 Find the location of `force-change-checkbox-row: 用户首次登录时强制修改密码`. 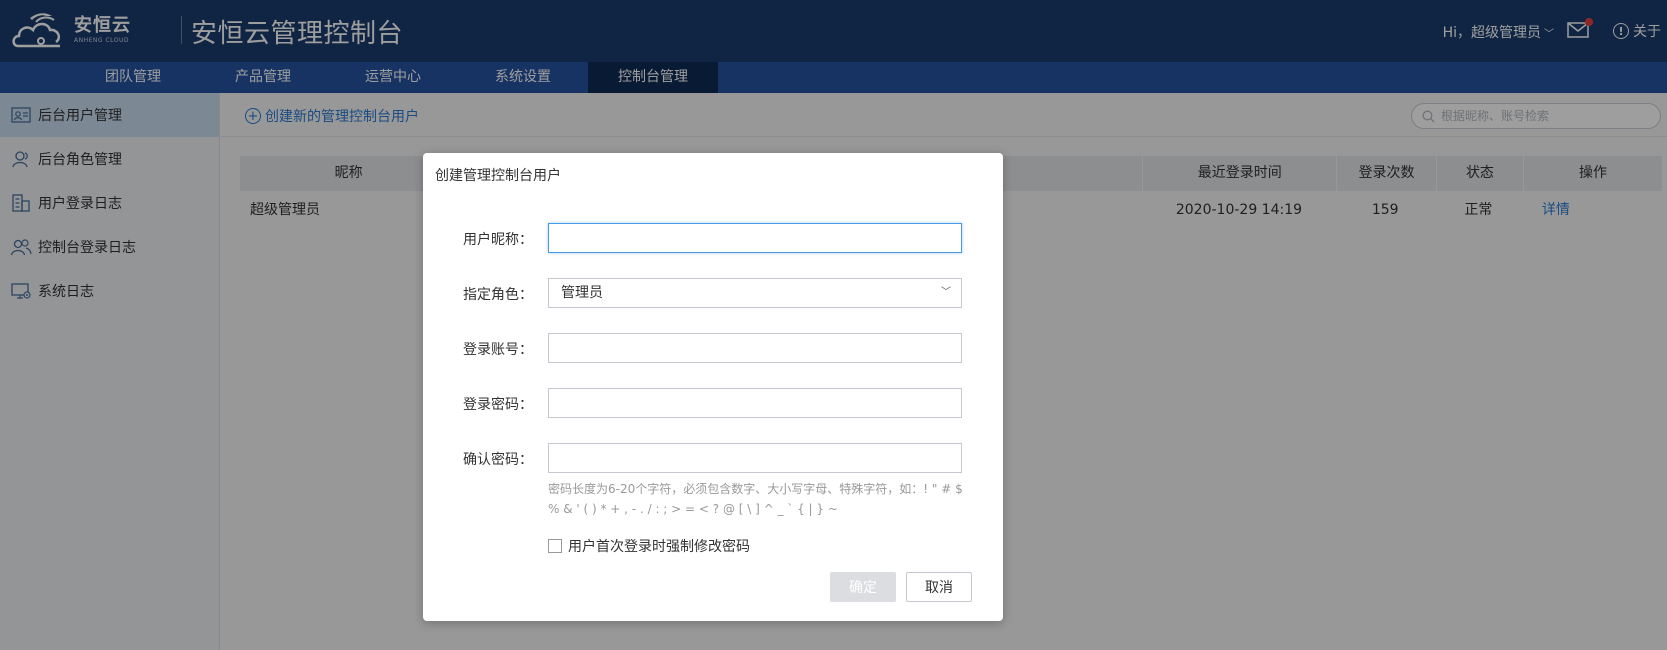

force-change-checkbox-row: 用户首次登录时强制修改密码 is located at coordinates (649, 546).